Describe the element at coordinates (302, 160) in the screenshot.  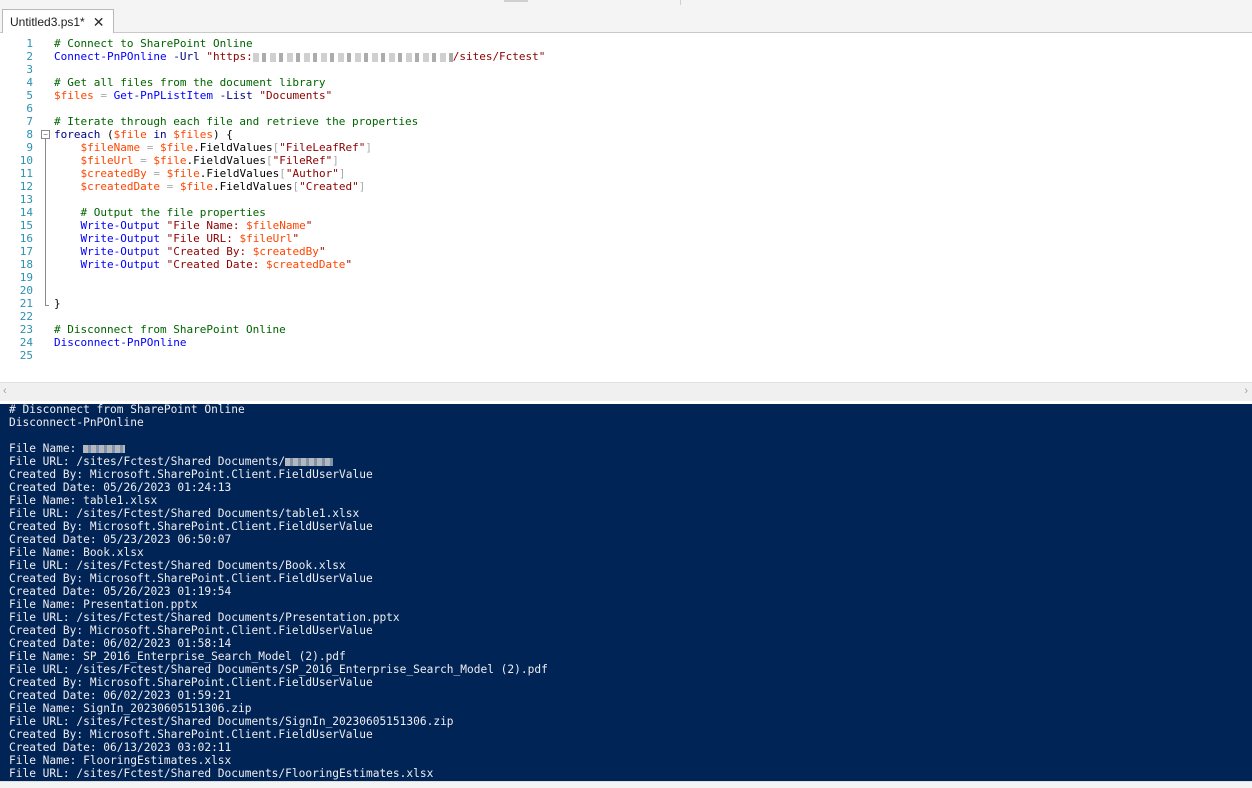
I see `code-token: "FileRef"` at that location.